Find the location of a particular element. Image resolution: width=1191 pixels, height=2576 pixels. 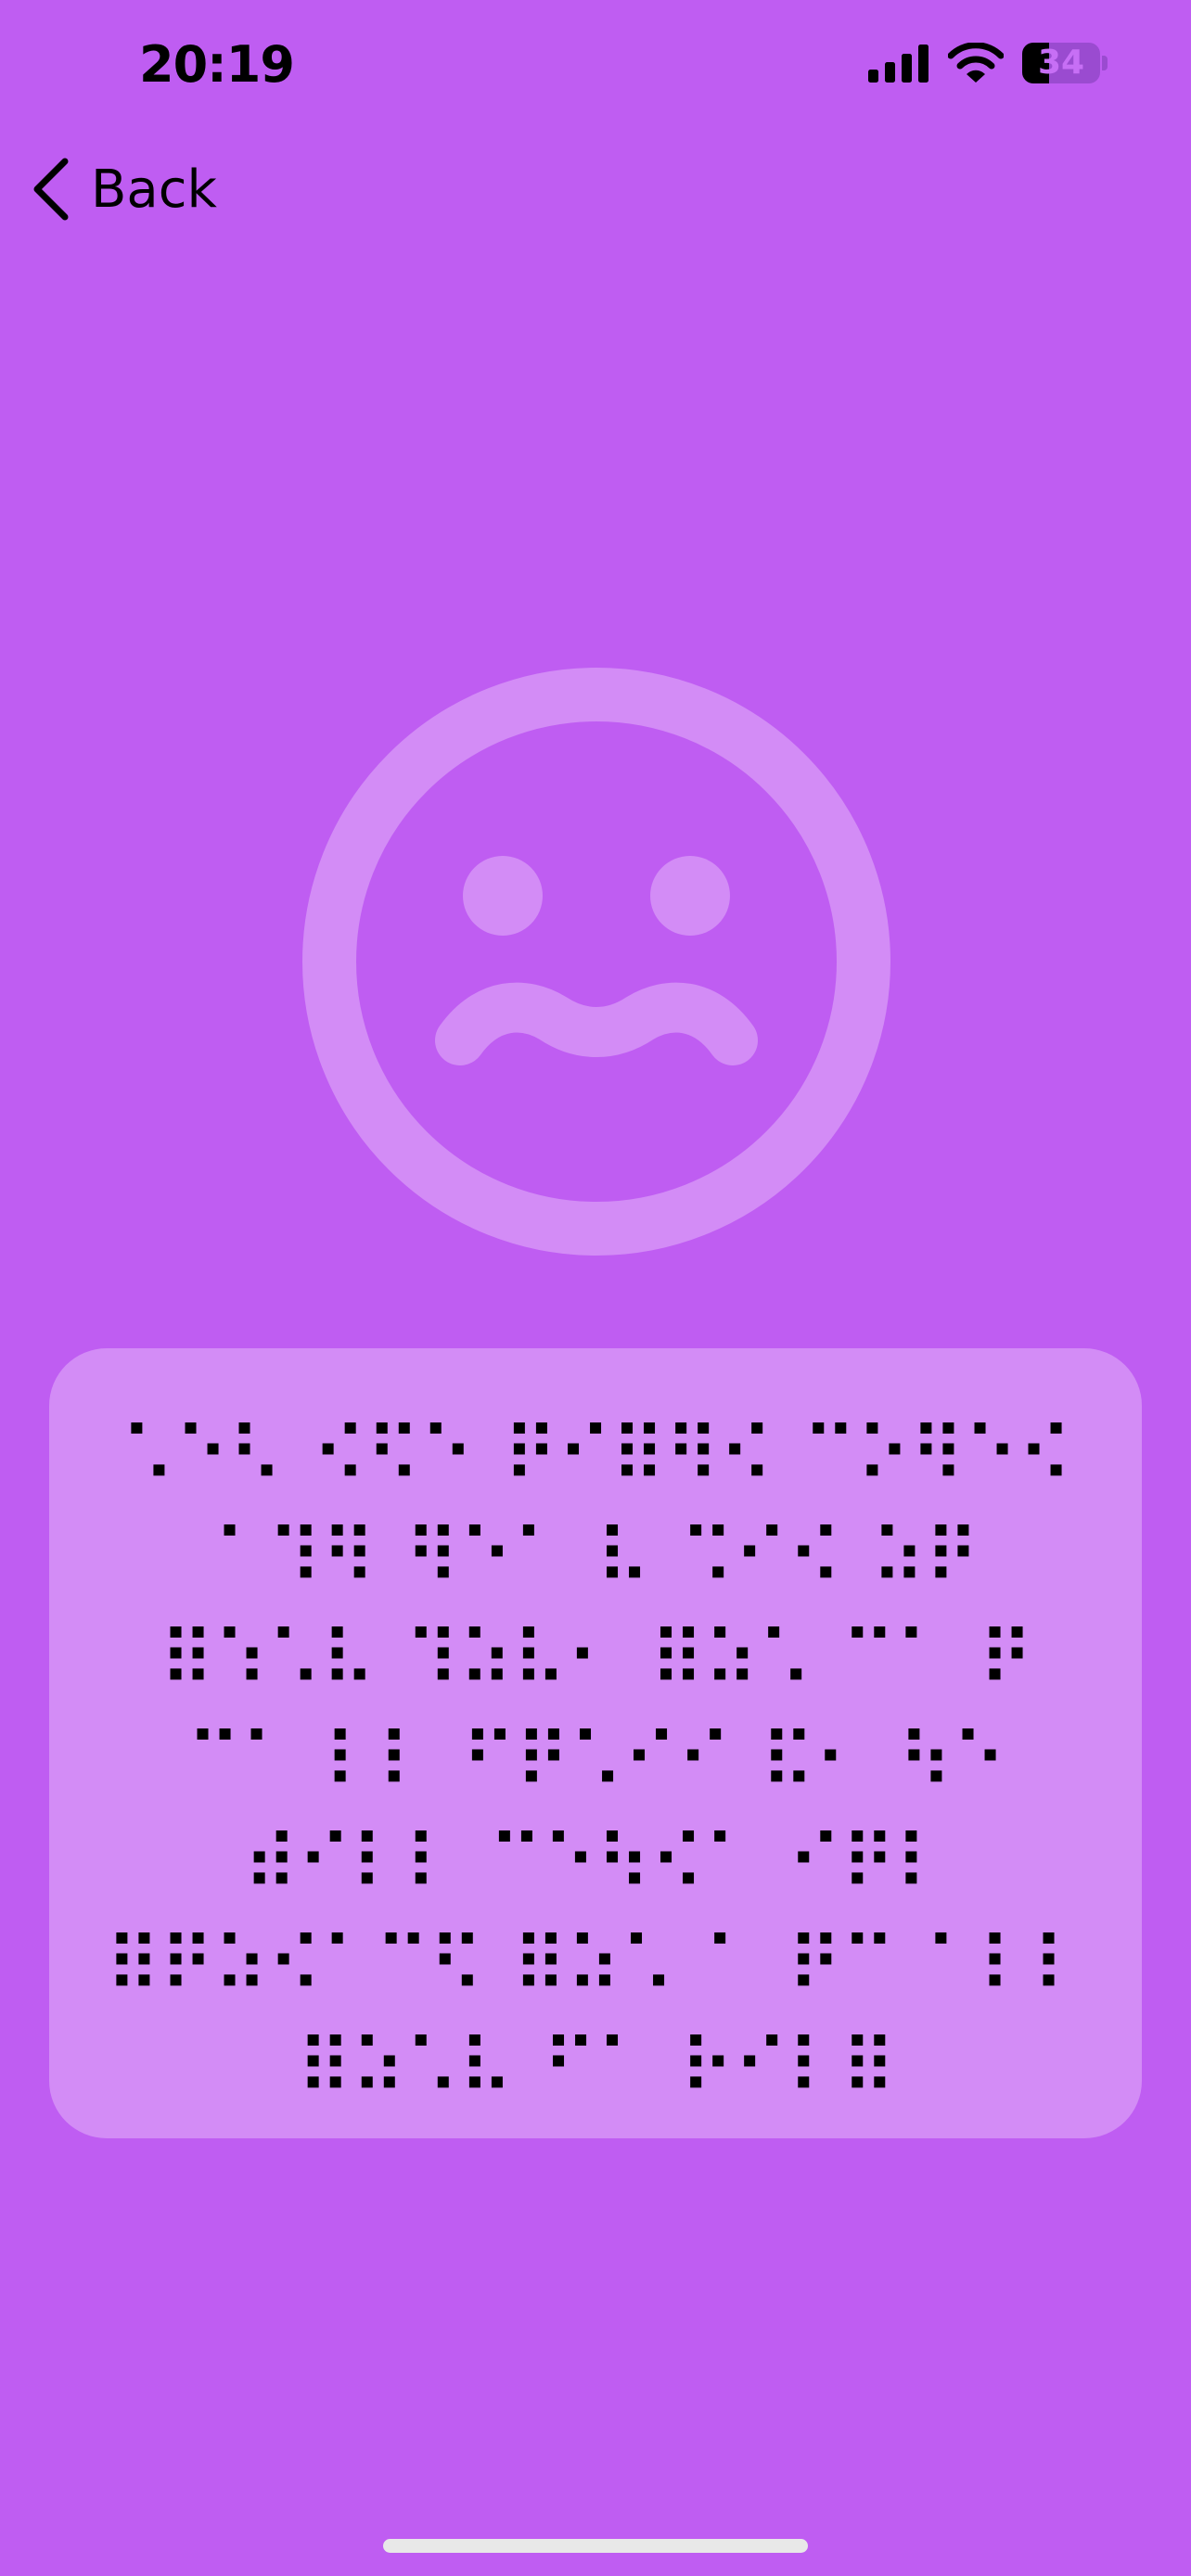

status-bar: 20:19 34 is located at coordinates (595, 69).